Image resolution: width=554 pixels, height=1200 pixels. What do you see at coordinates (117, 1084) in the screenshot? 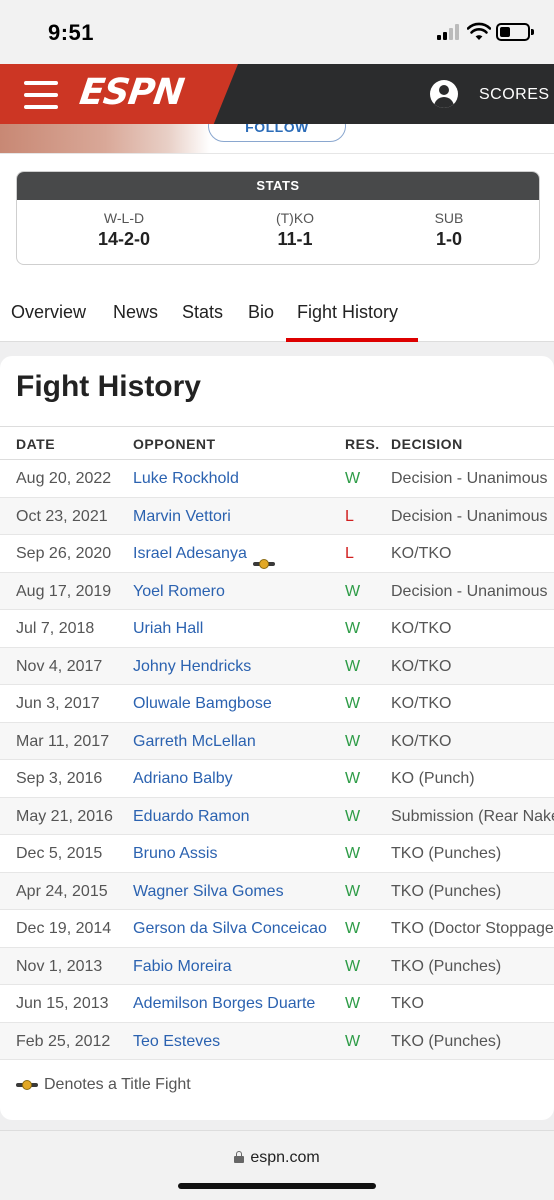
I see `legend-text: Denotes a Title Fight` at bounding box center [117, 1084].